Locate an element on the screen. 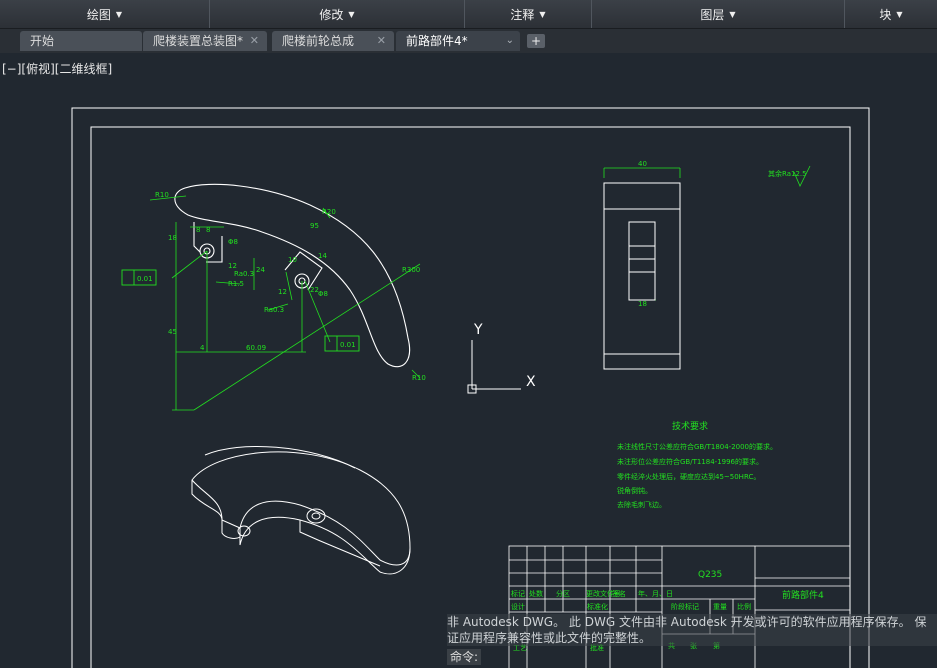 Image resolution: width=937 pixels, height=668 pixels. command-prompt: 命令: is located at coordinates (464, 657).